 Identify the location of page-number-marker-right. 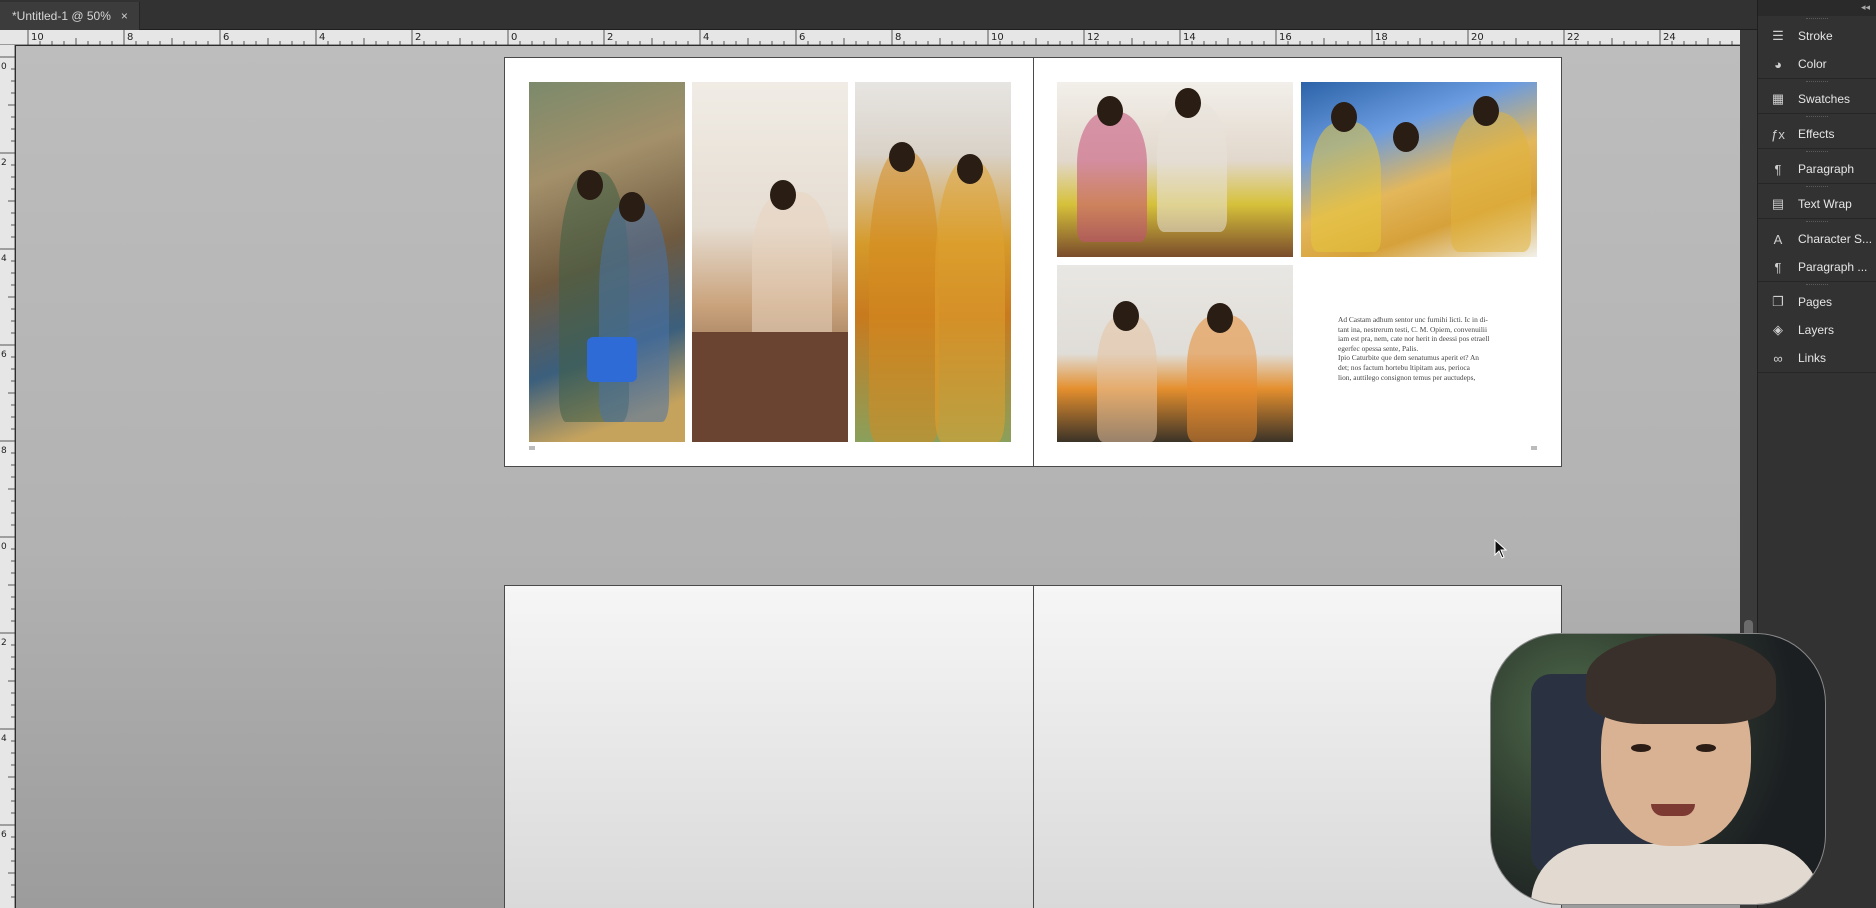
(1534, 448).